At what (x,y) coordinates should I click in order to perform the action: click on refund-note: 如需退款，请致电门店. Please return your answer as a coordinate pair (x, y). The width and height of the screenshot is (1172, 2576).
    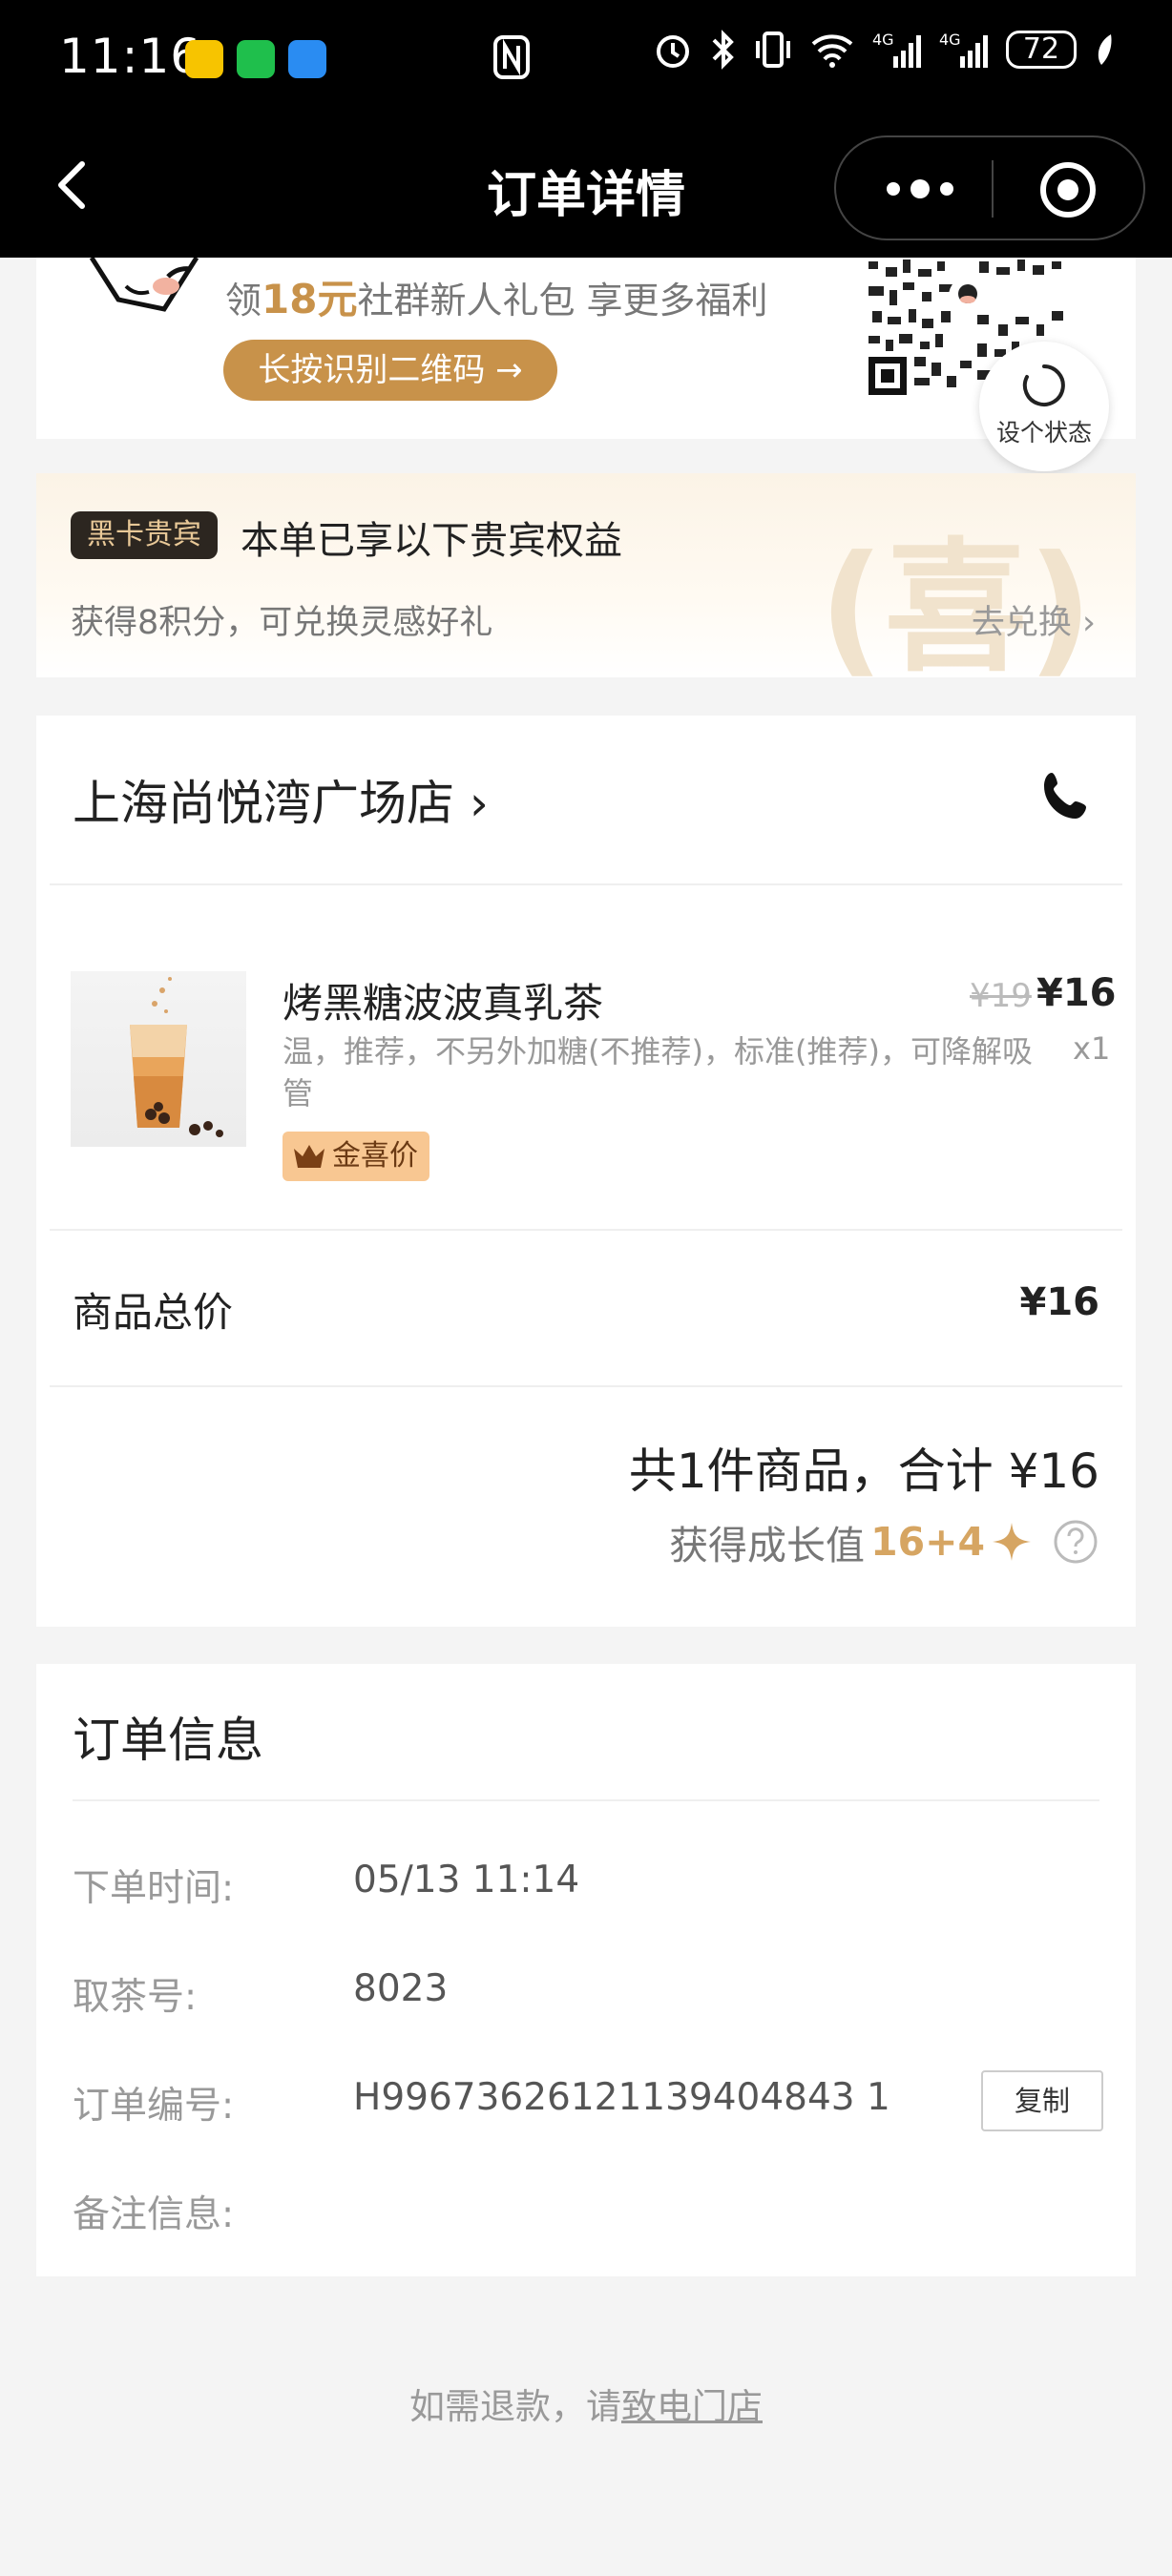
    Looking at the image, I should click on (586, 2403).